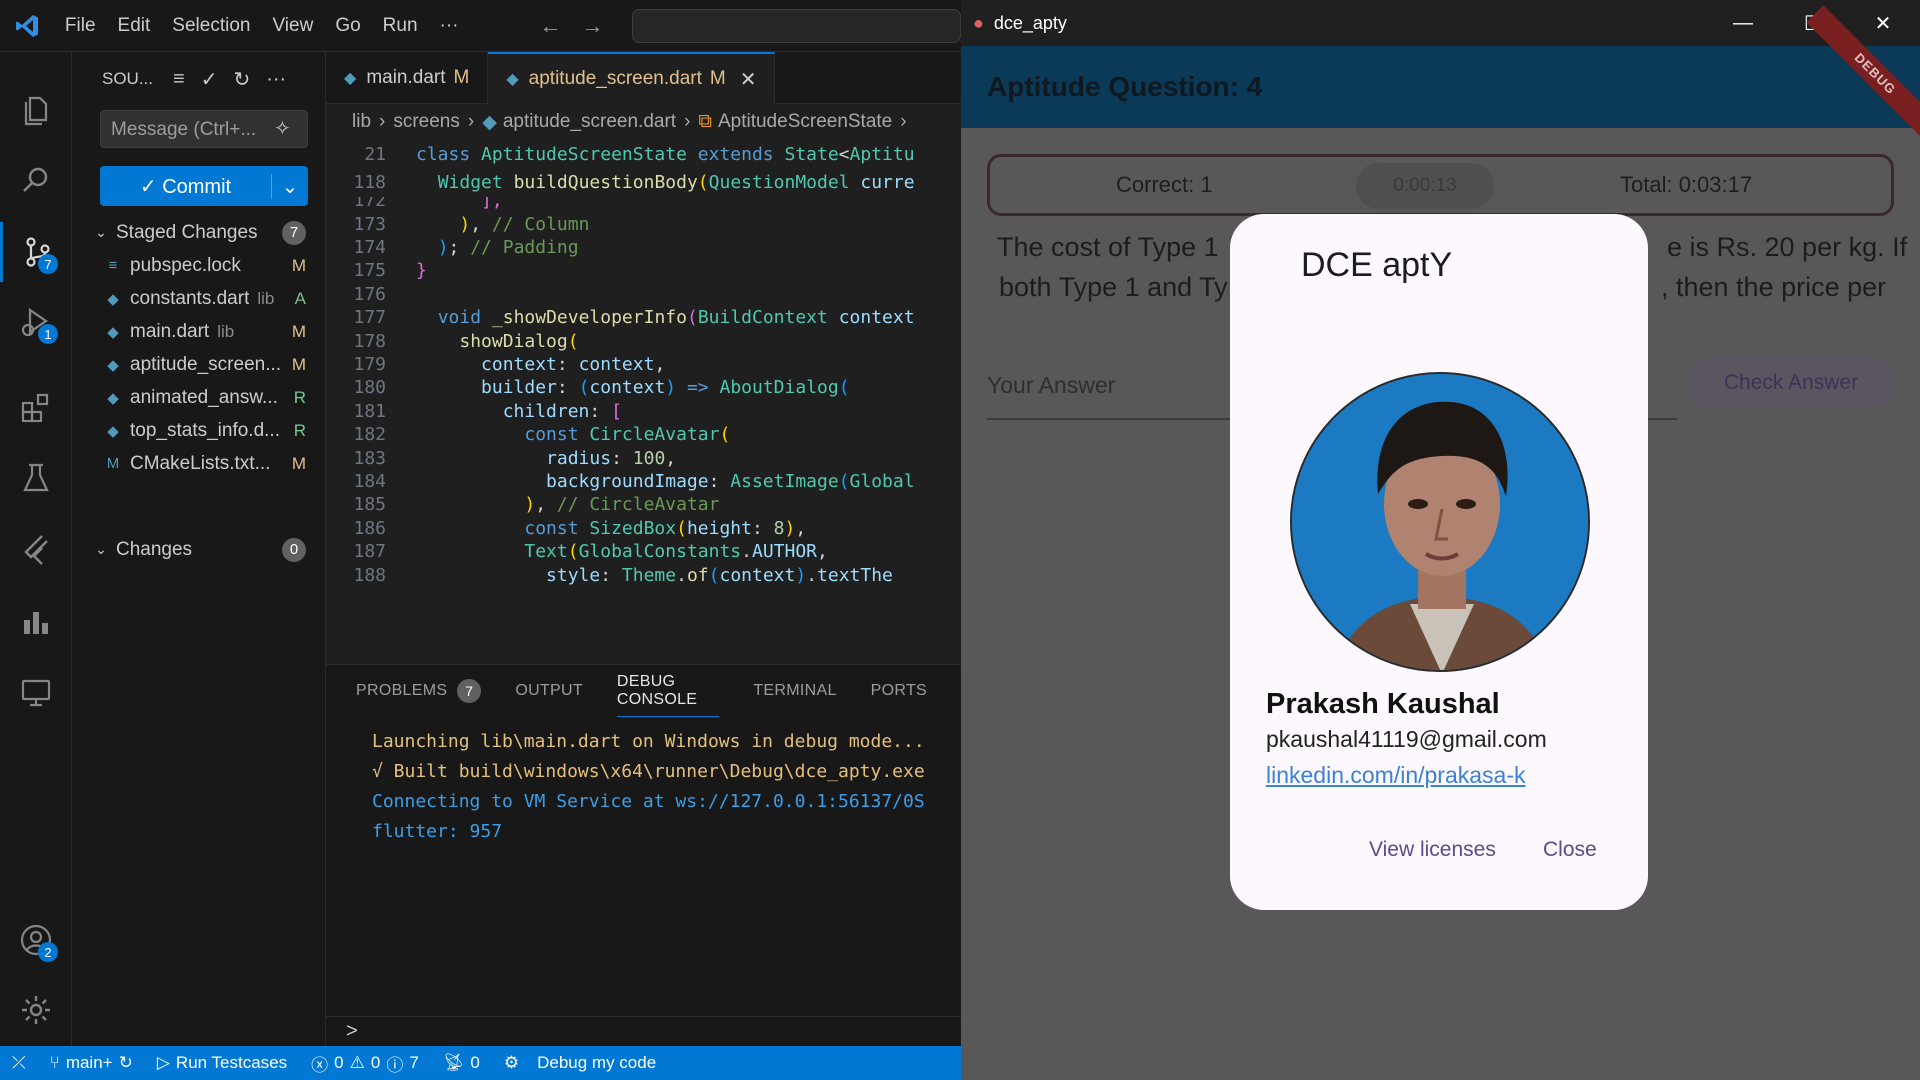 The image size is (1920, 1080). Describe the element at coordinates (508, 247) in the screenshot. I see `code-text: ); // Padding` at that location.